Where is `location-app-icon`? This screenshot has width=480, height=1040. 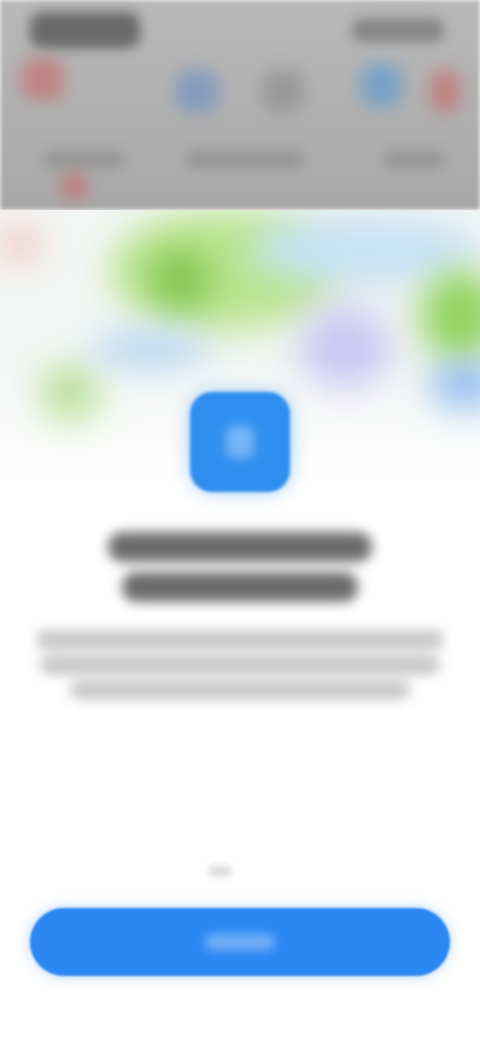
location-app-icon is located at coordinates (240, 442).